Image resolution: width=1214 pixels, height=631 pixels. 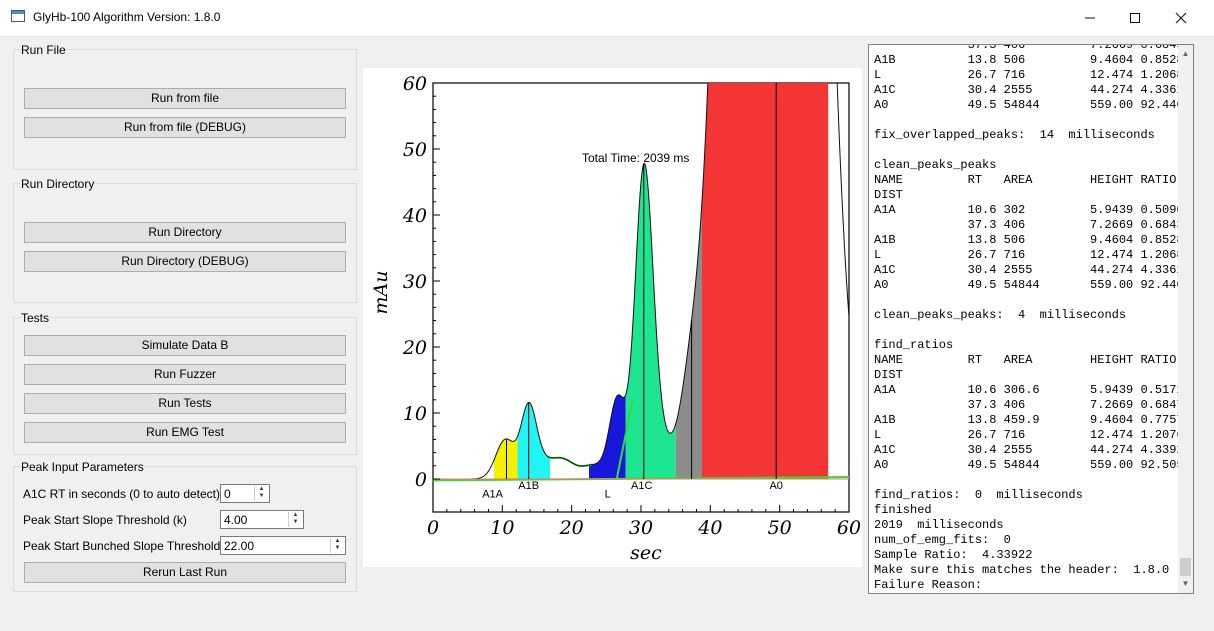 What do you see at coordinates (903, 510) in the screenshot?
I see `log-line: finished` at bounding box center [903, 510].